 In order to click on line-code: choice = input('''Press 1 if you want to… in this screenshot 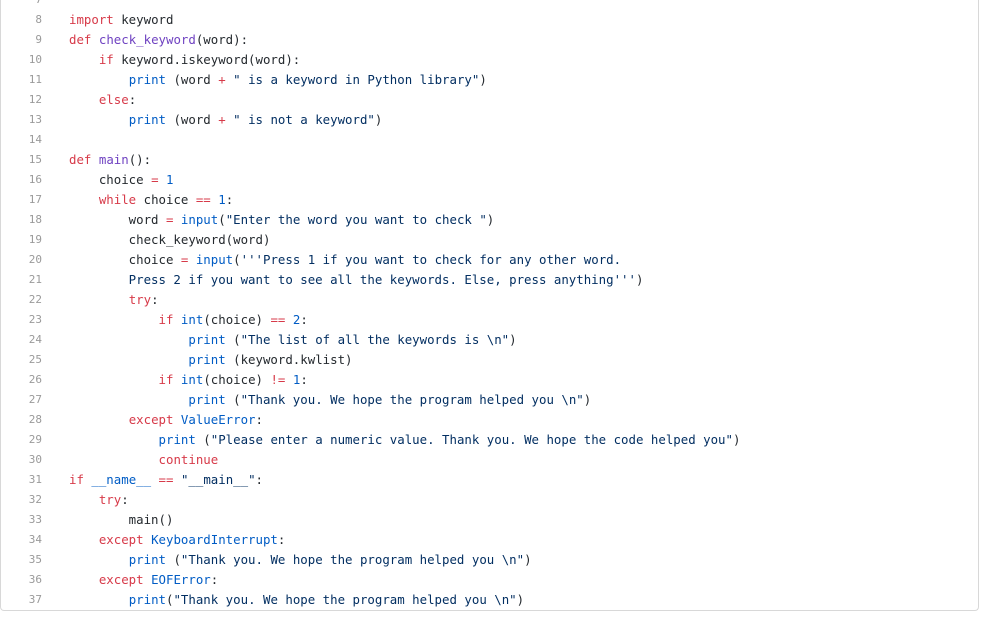, I will do `click(345, 260)`.